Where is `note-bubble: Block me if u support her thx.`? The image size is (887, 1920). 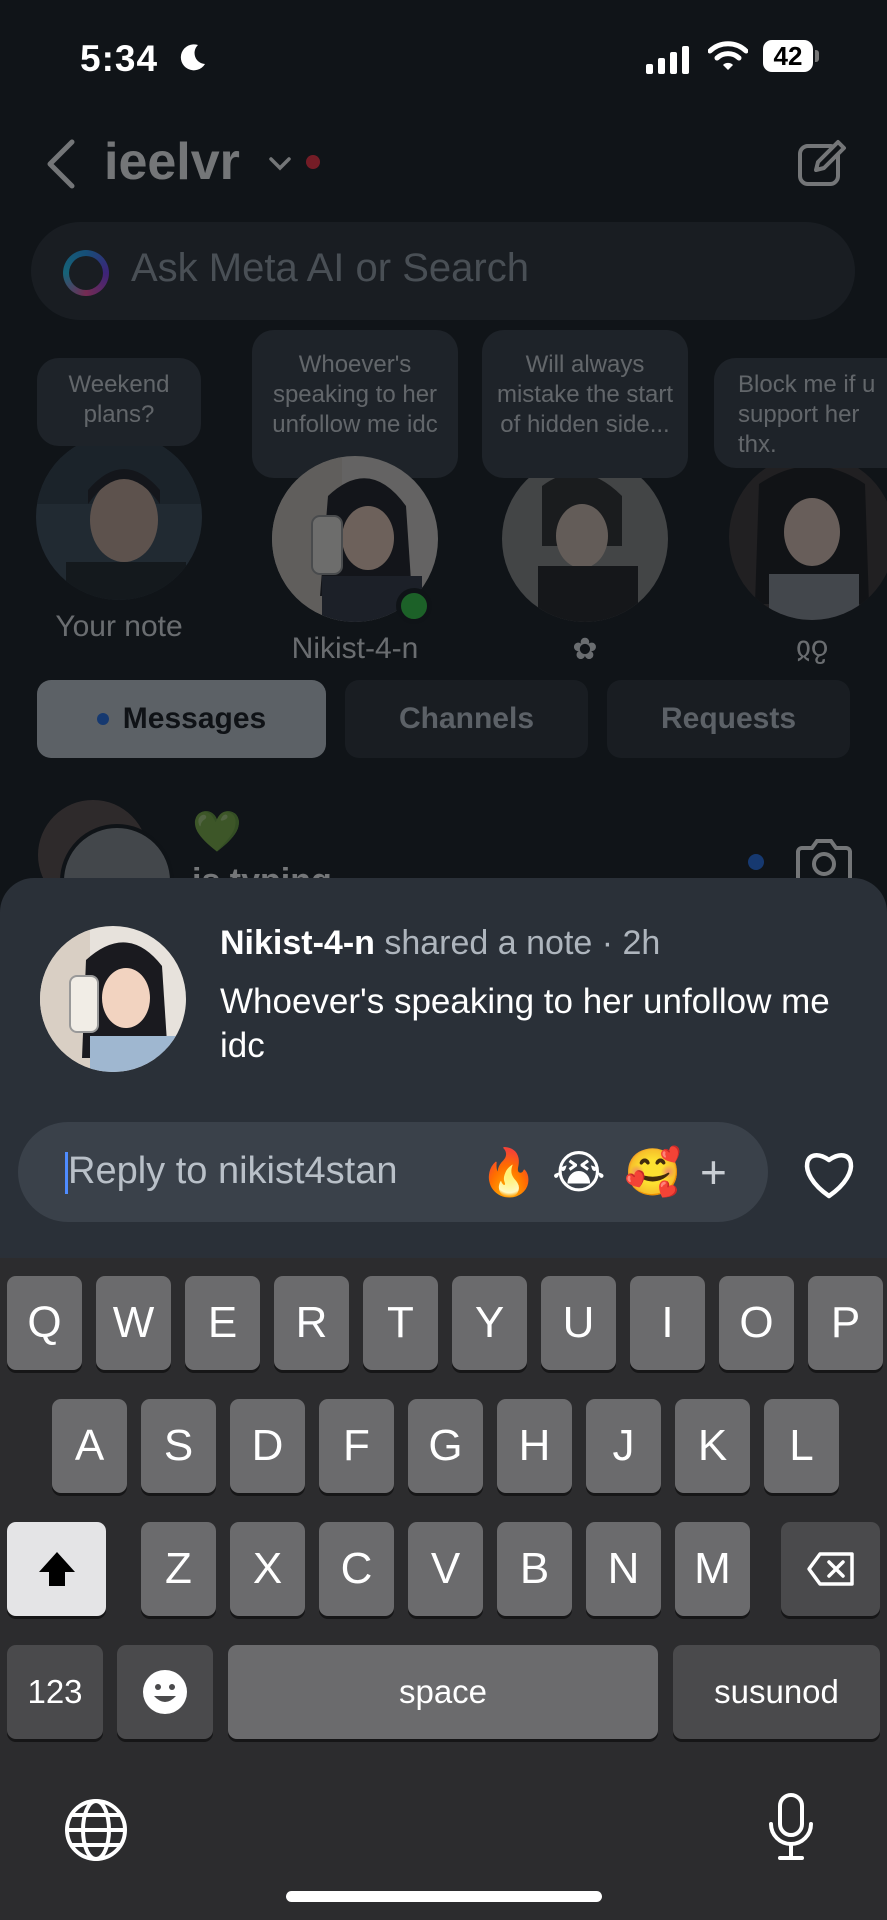 note-bubble: Block me if u support her thx. is located at coordinates (800, 413).